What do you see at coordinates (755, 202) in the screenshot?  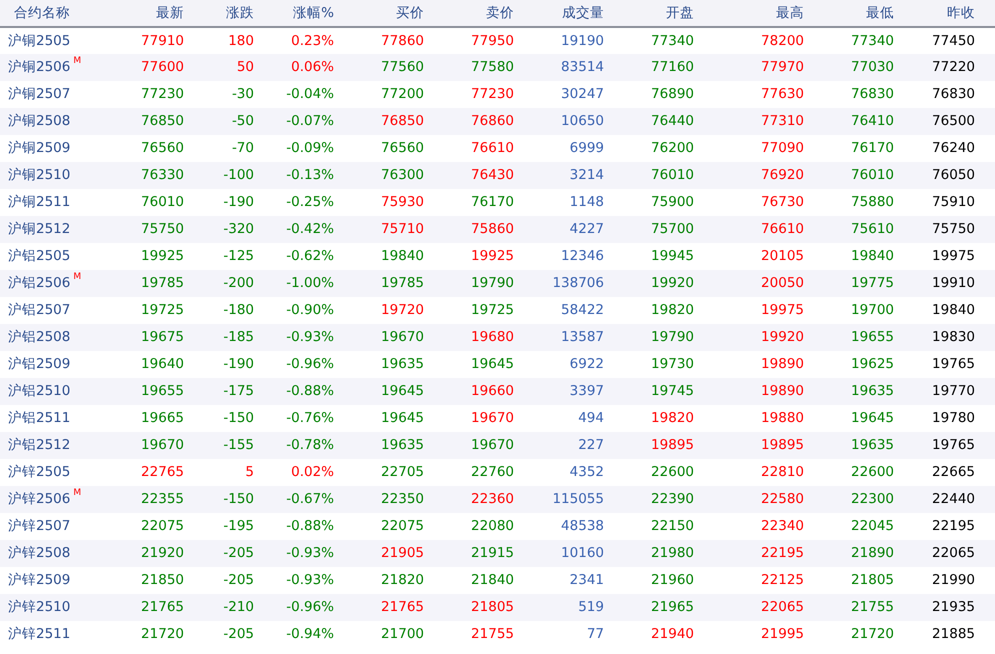 I see `table-cell: 76730` at bounding box center [755, 202].